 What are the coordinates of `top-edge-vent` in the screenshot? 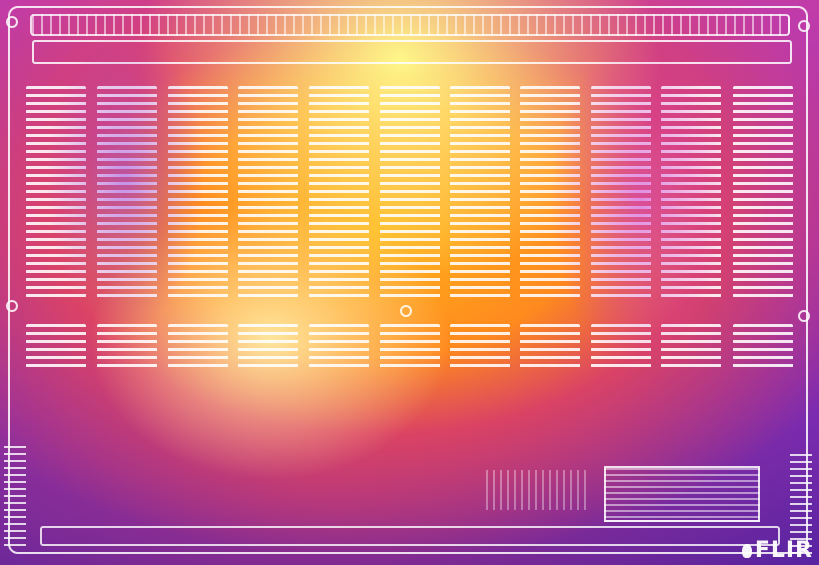 It's located at (410, 25).